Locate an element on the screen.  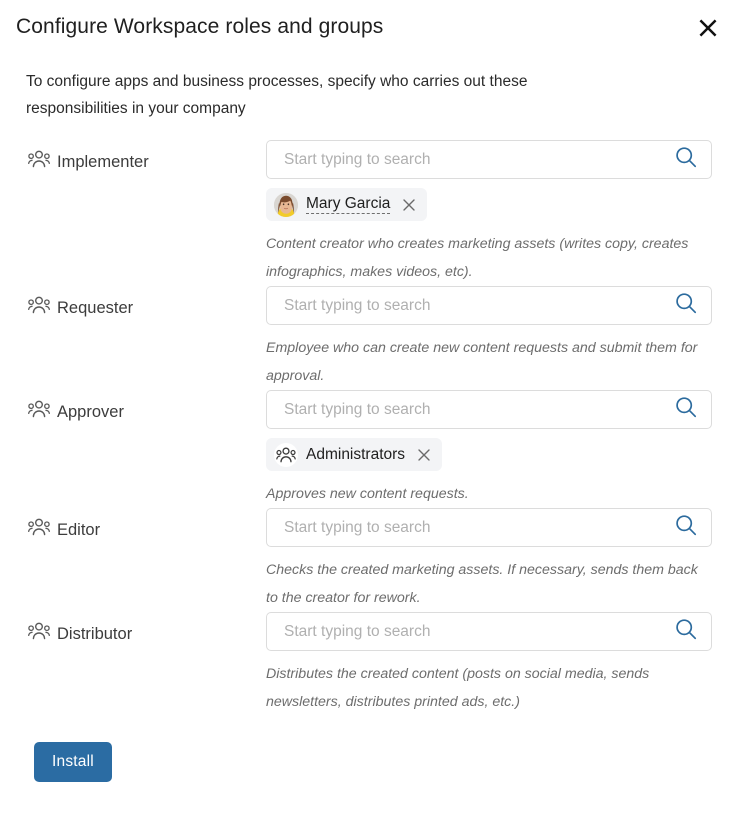
chip-name: Mary Garcia is located at coordinates (348, 204).